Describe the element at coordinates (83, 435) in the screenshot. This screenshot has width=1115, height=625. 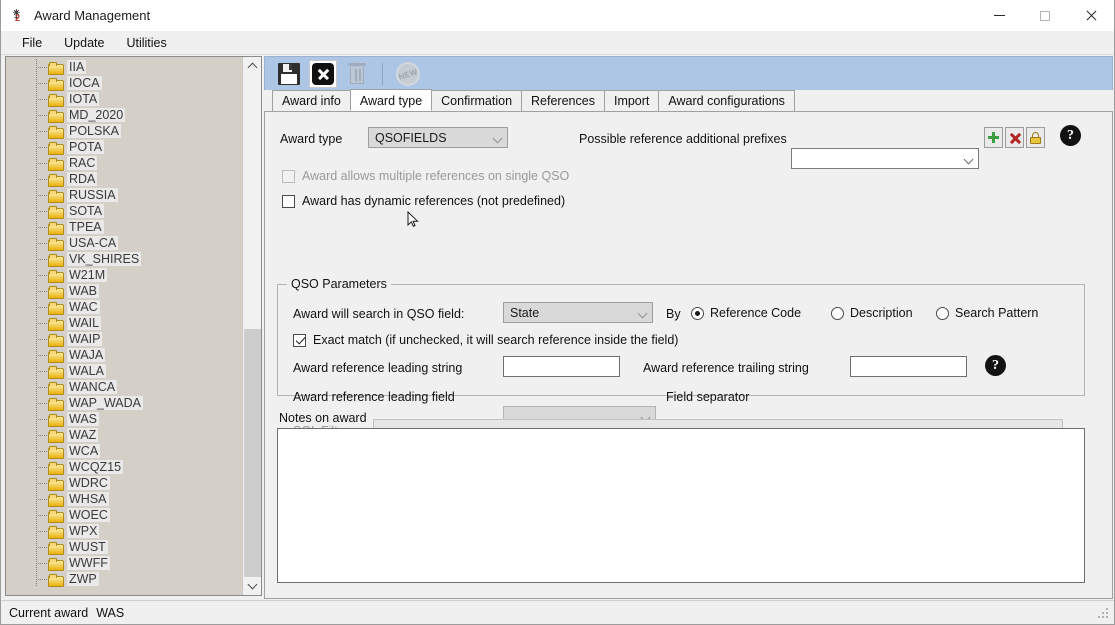
I see `tree-item-label: WAZ` at that location.